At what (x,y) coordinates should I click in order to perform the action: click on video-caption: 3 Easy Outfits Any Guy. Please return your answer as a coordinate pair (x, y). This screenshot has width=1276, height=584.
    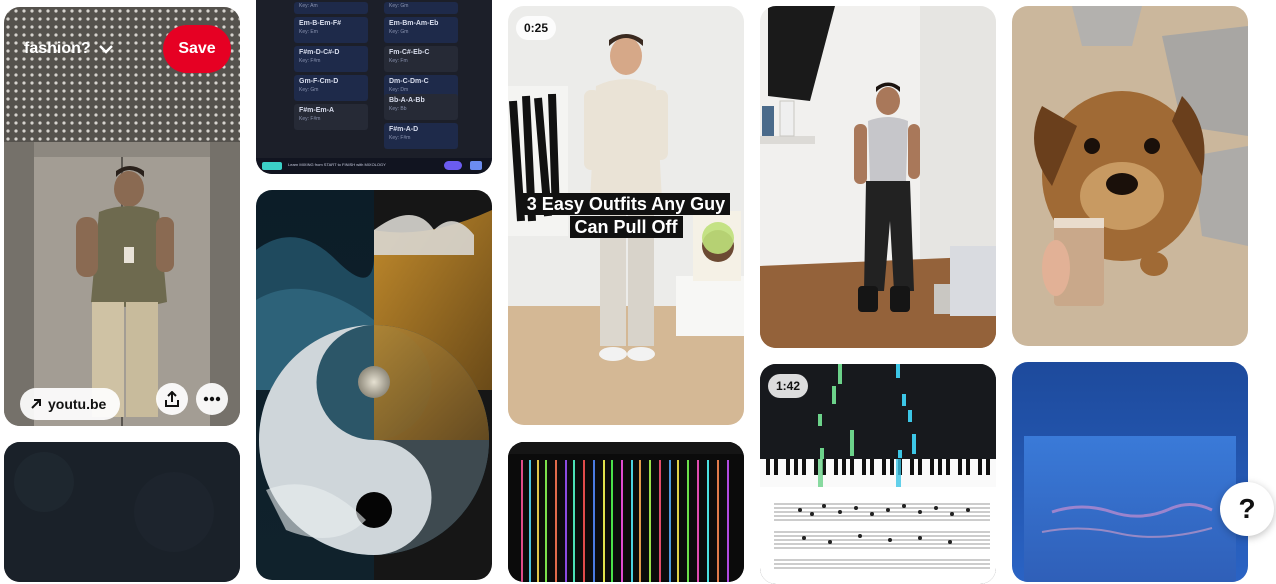
    Looking at the image, I should click on (626, 204).